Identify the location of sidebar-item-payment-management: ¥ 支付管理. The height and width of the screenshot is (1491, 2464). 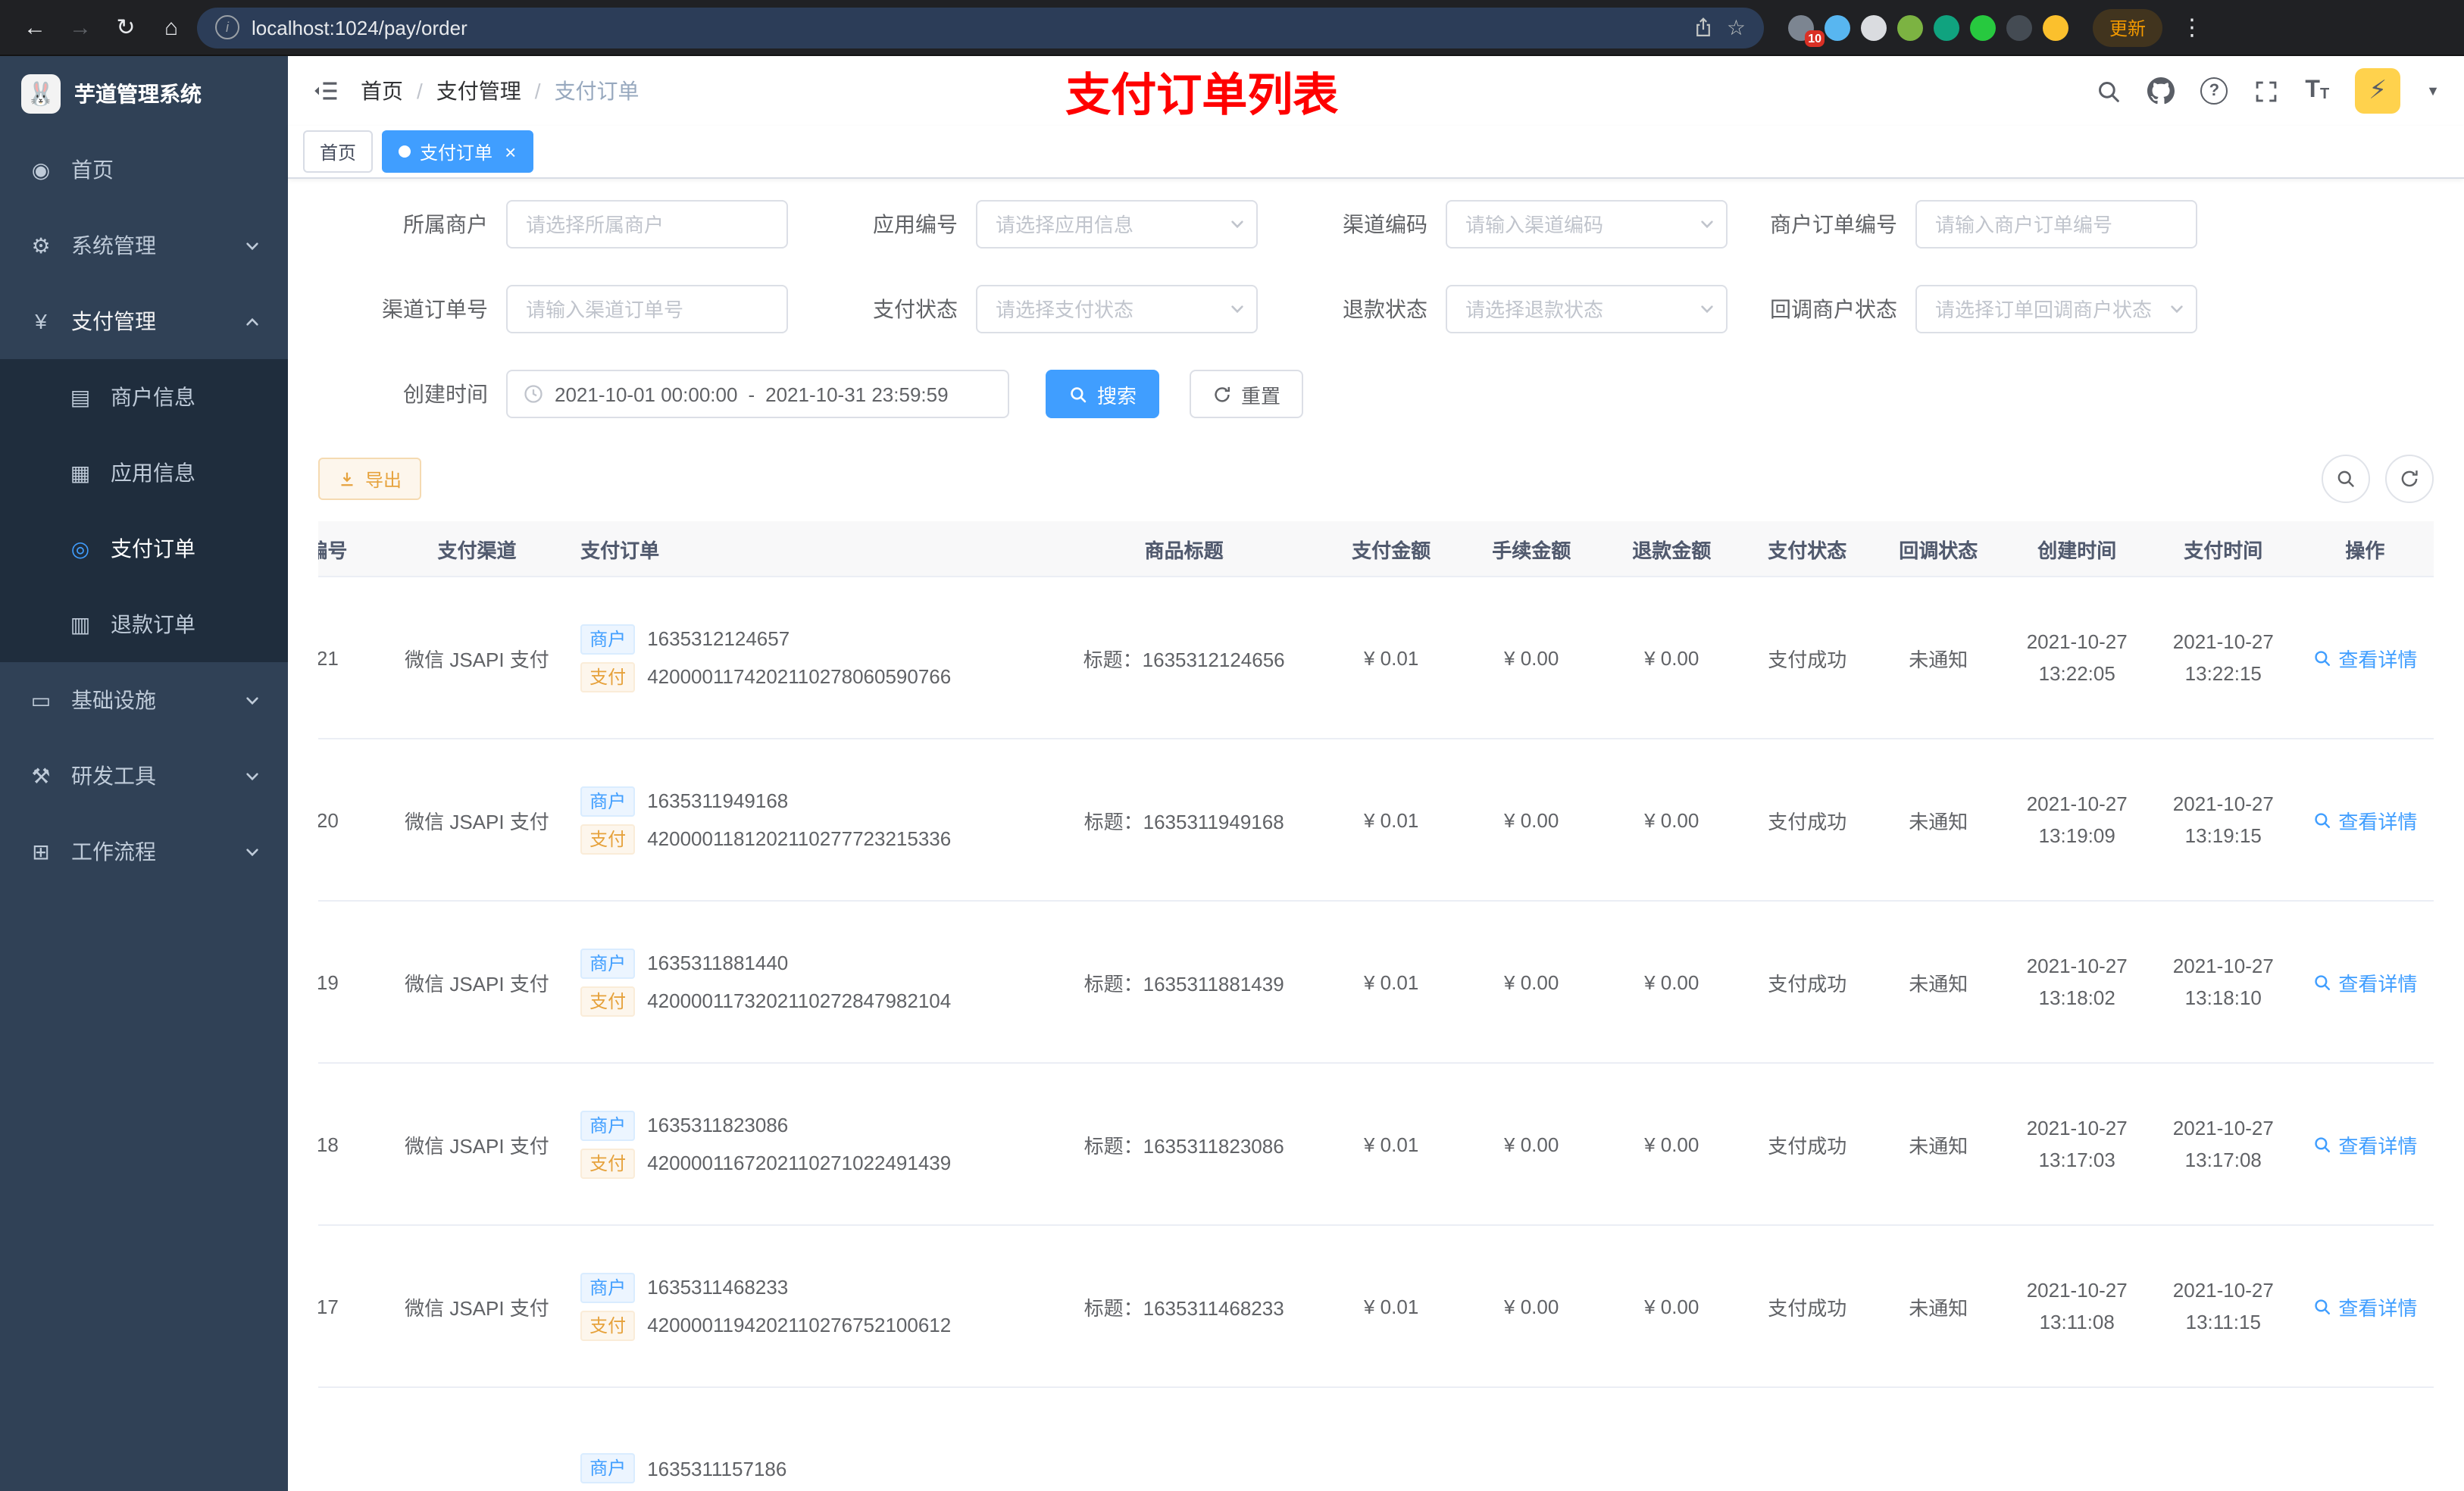
(144, 321).